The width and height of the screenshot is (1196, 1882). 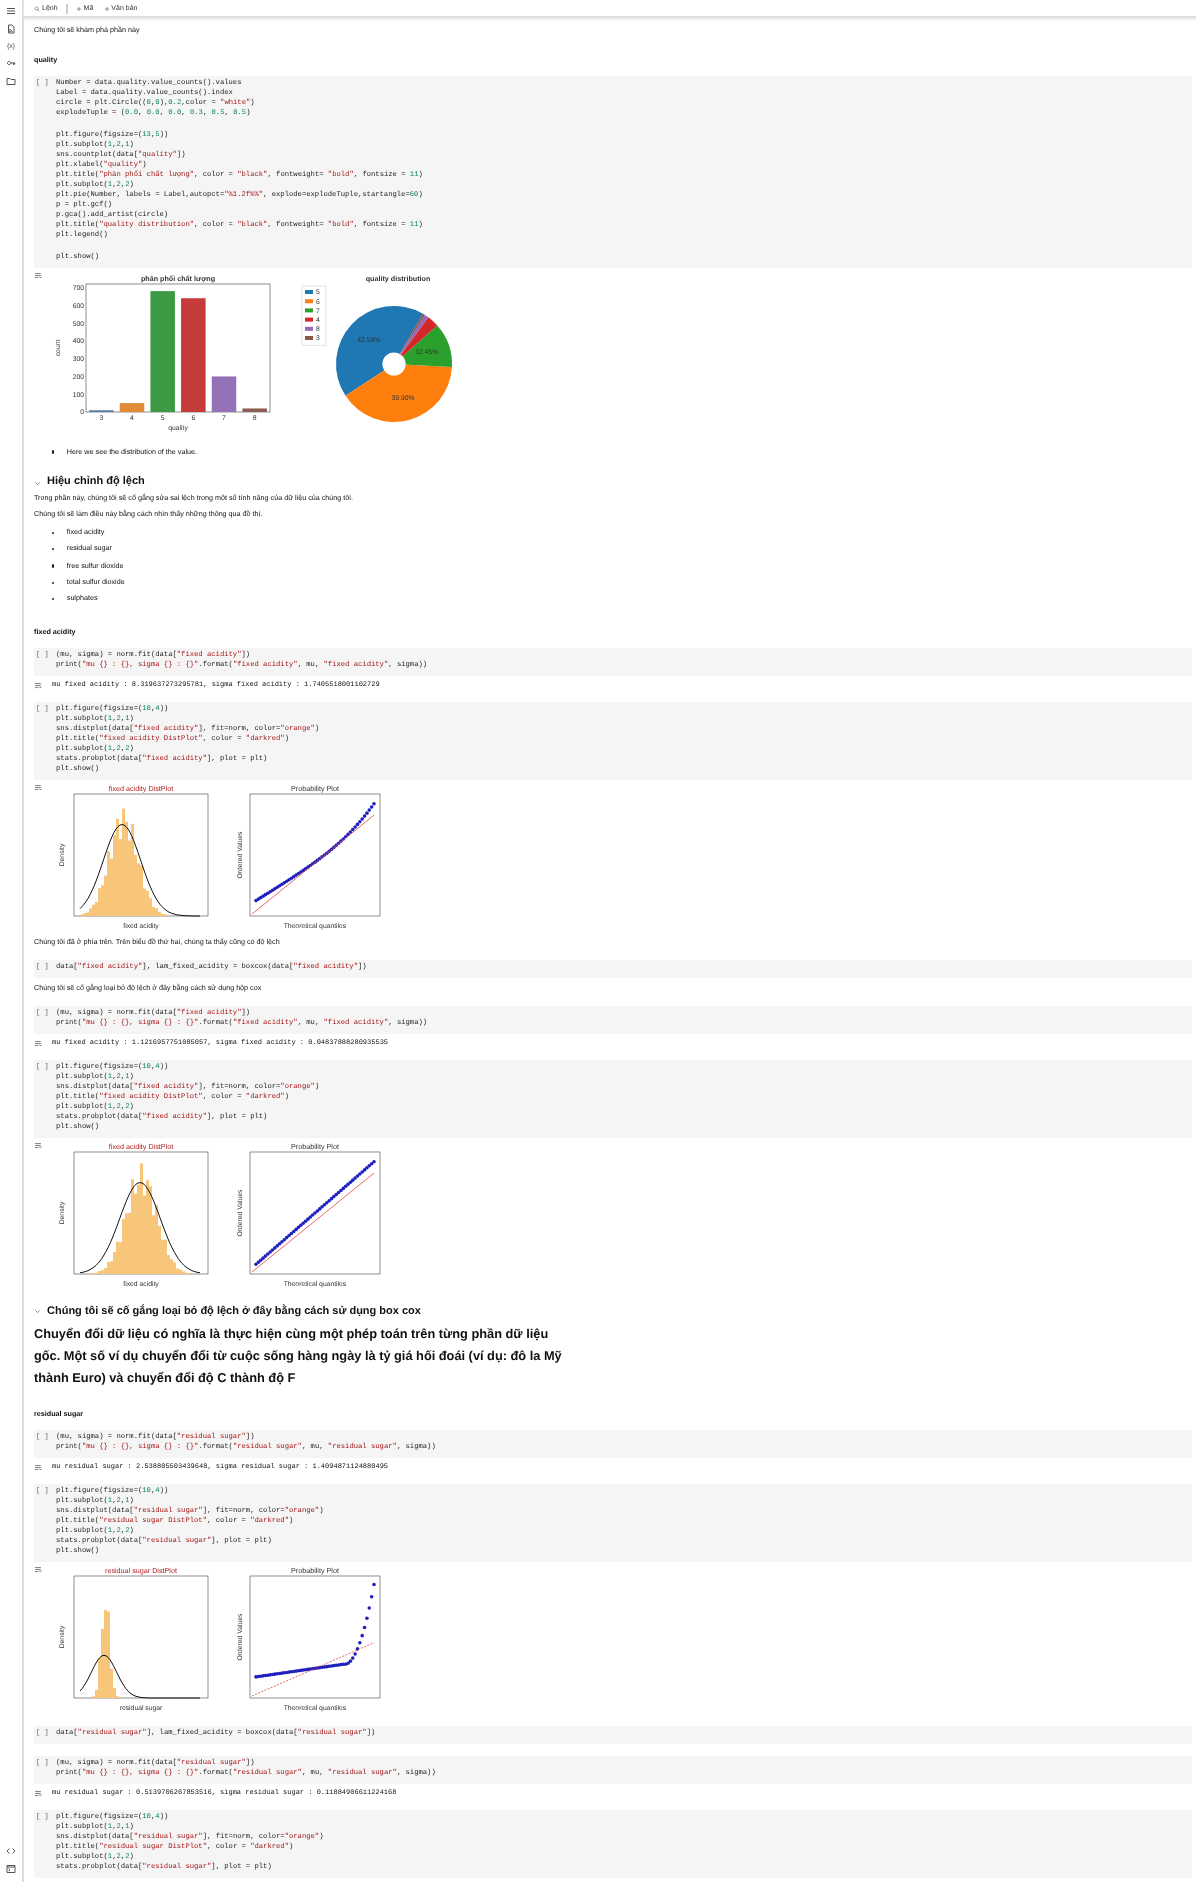 I want to click on key-icon, so click(x=11, y=63).